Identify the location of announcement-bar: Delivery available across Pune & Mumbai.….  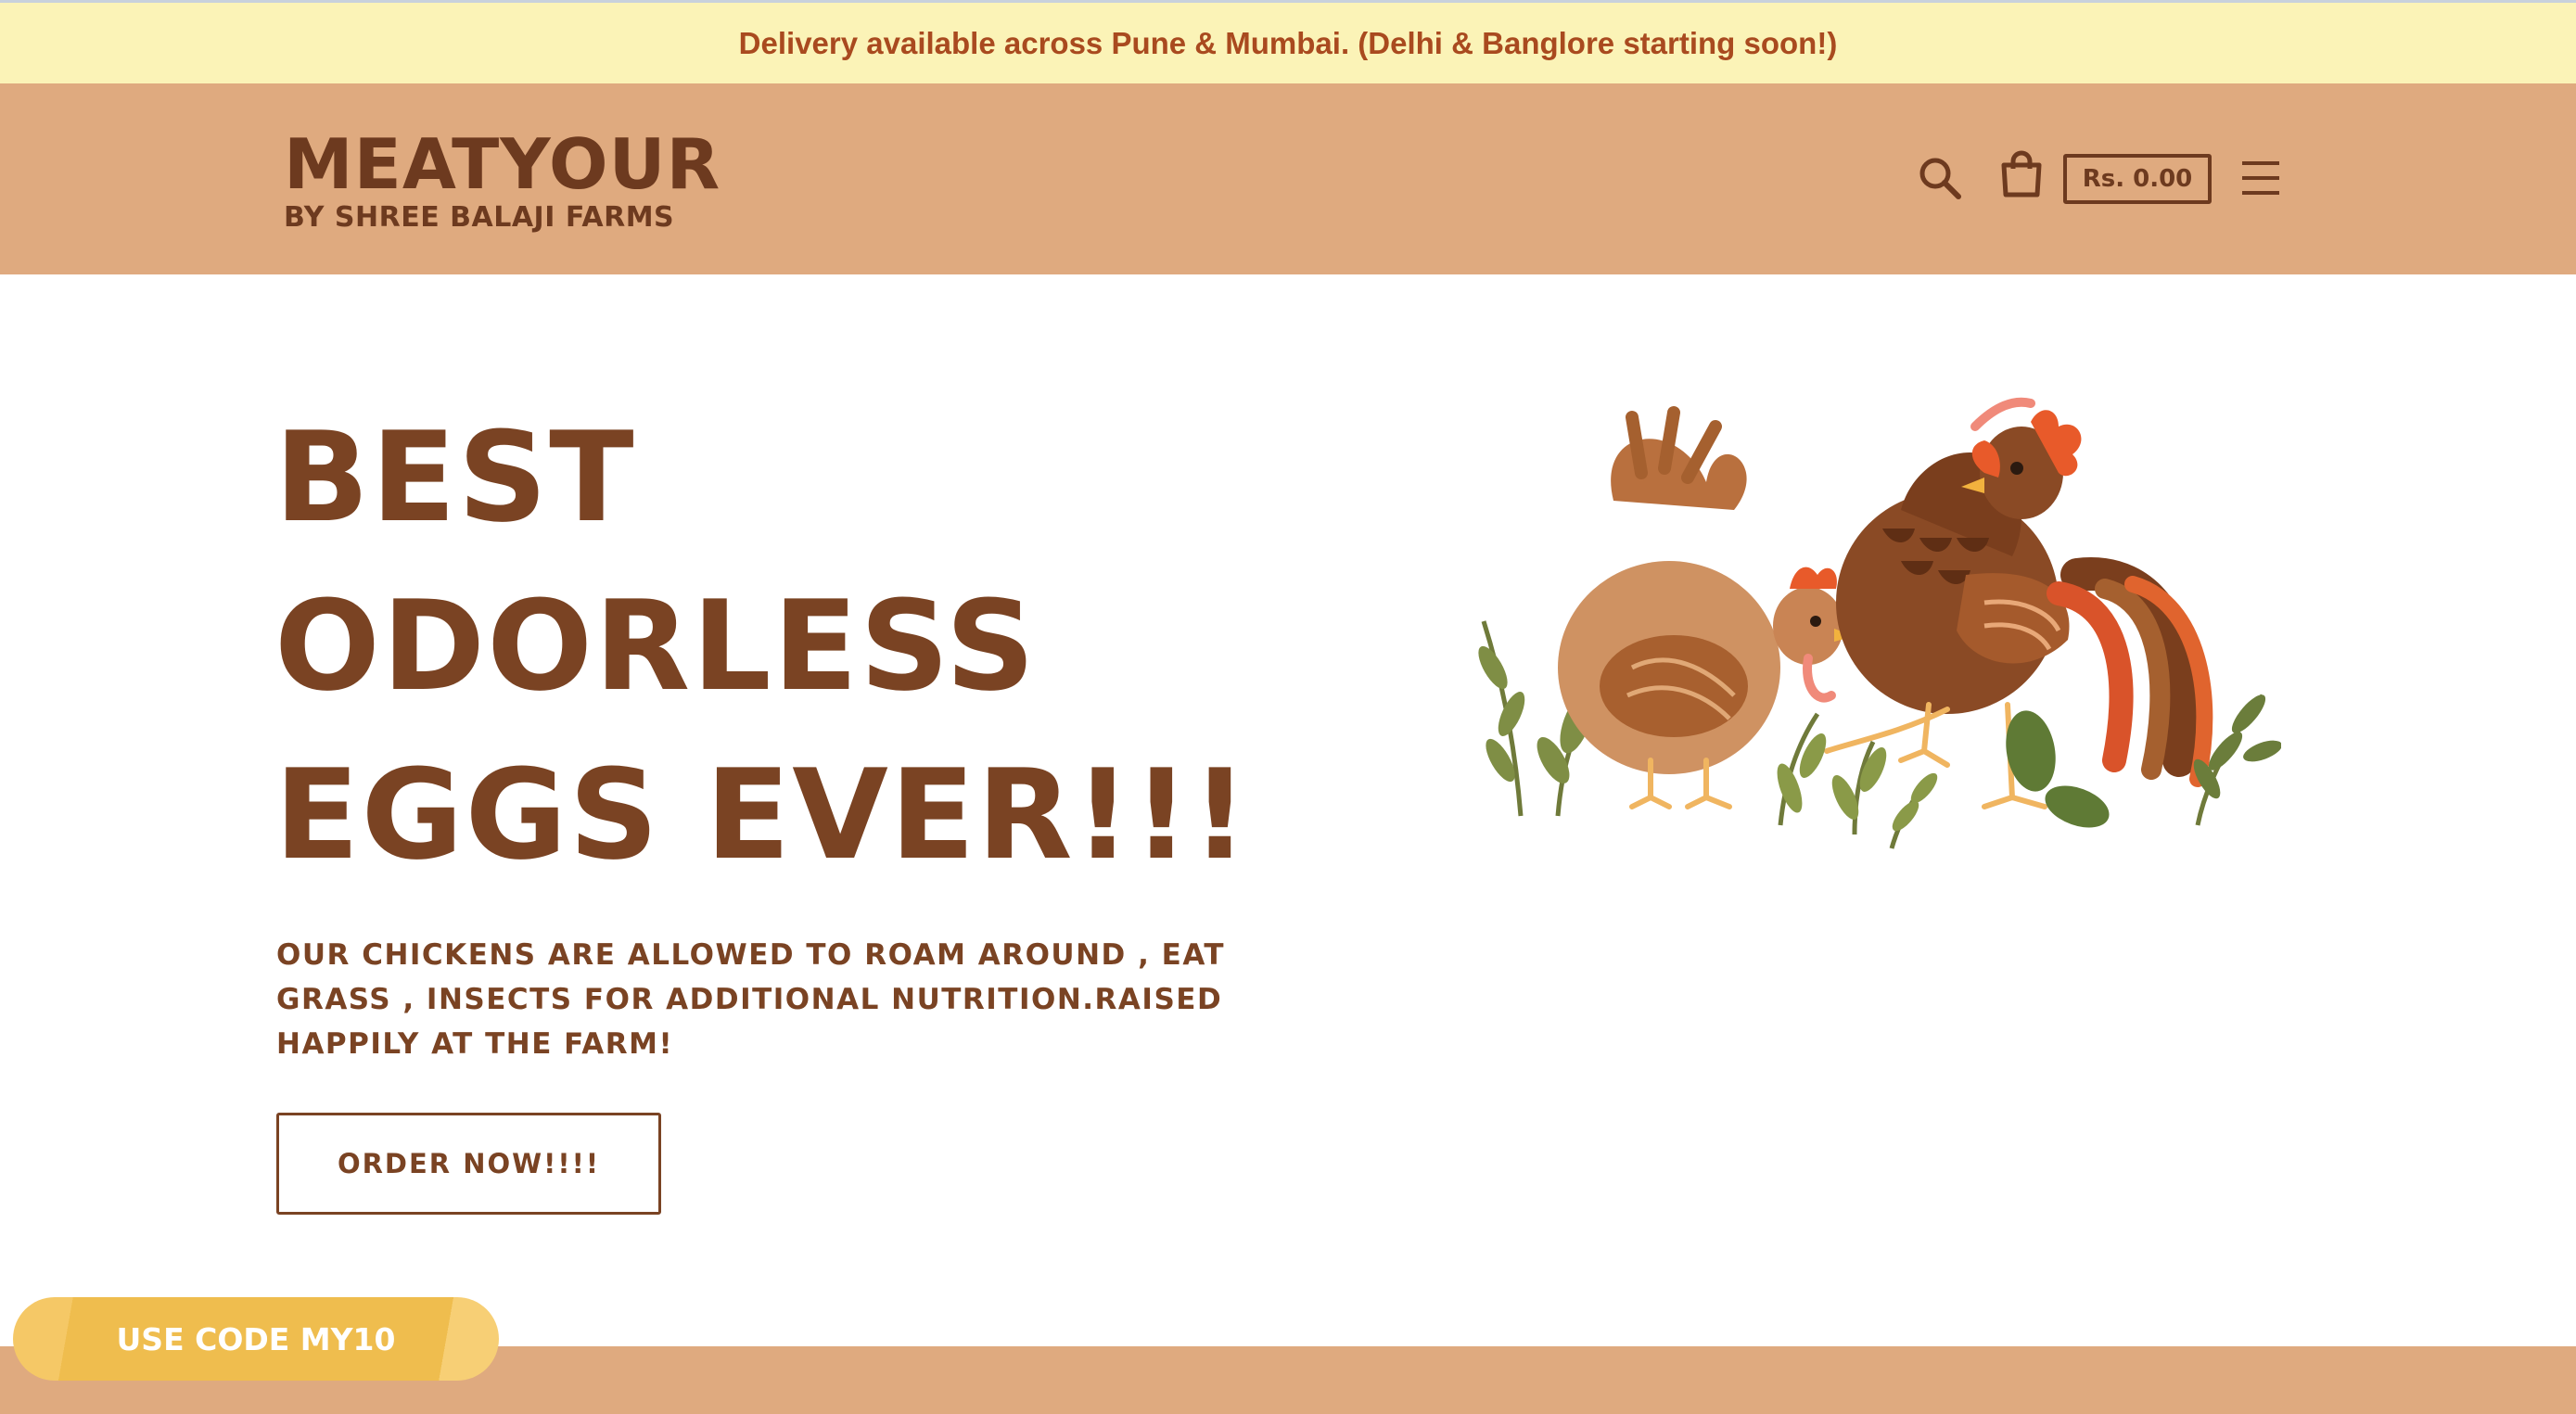
(1288, 42).